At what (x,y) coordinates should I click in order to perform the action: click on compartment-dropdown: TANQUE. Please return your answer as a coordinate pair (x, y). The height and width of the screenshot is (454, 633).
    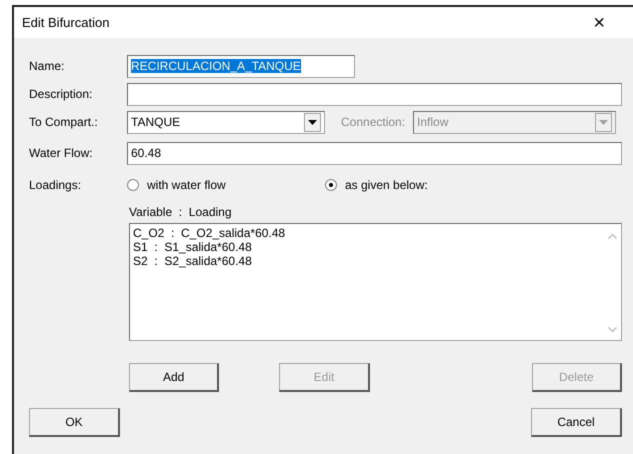
    Looking at the image, I should click on (226, 122).